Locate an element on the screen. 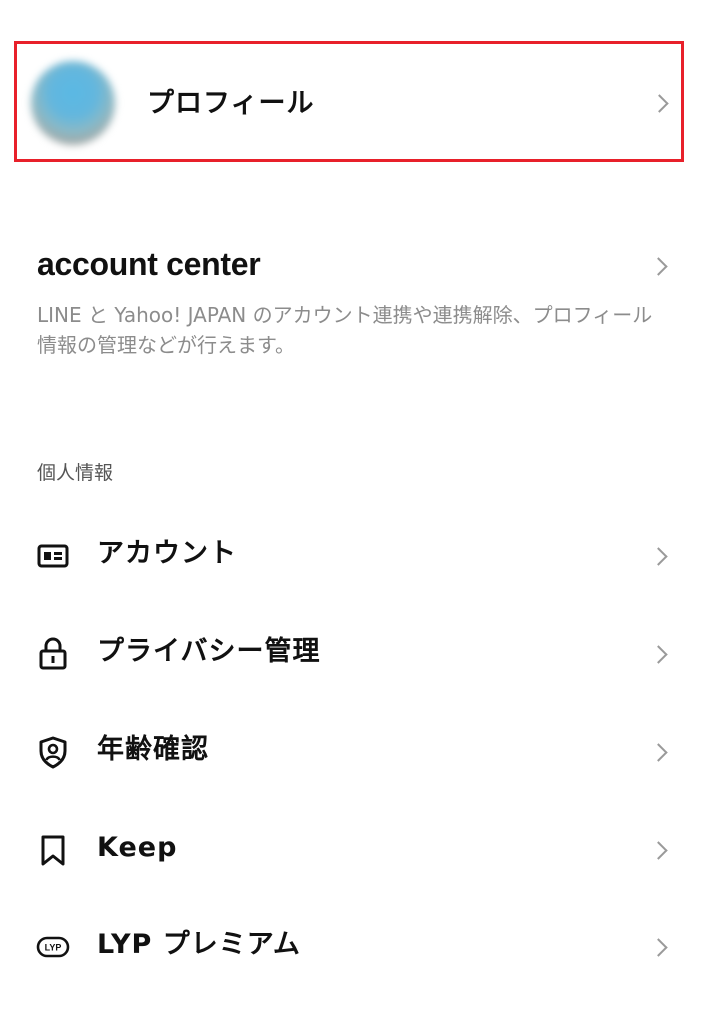  menu-item-lyp-premium: LYP LYP プレミアム is located at coordinates (353, 947).